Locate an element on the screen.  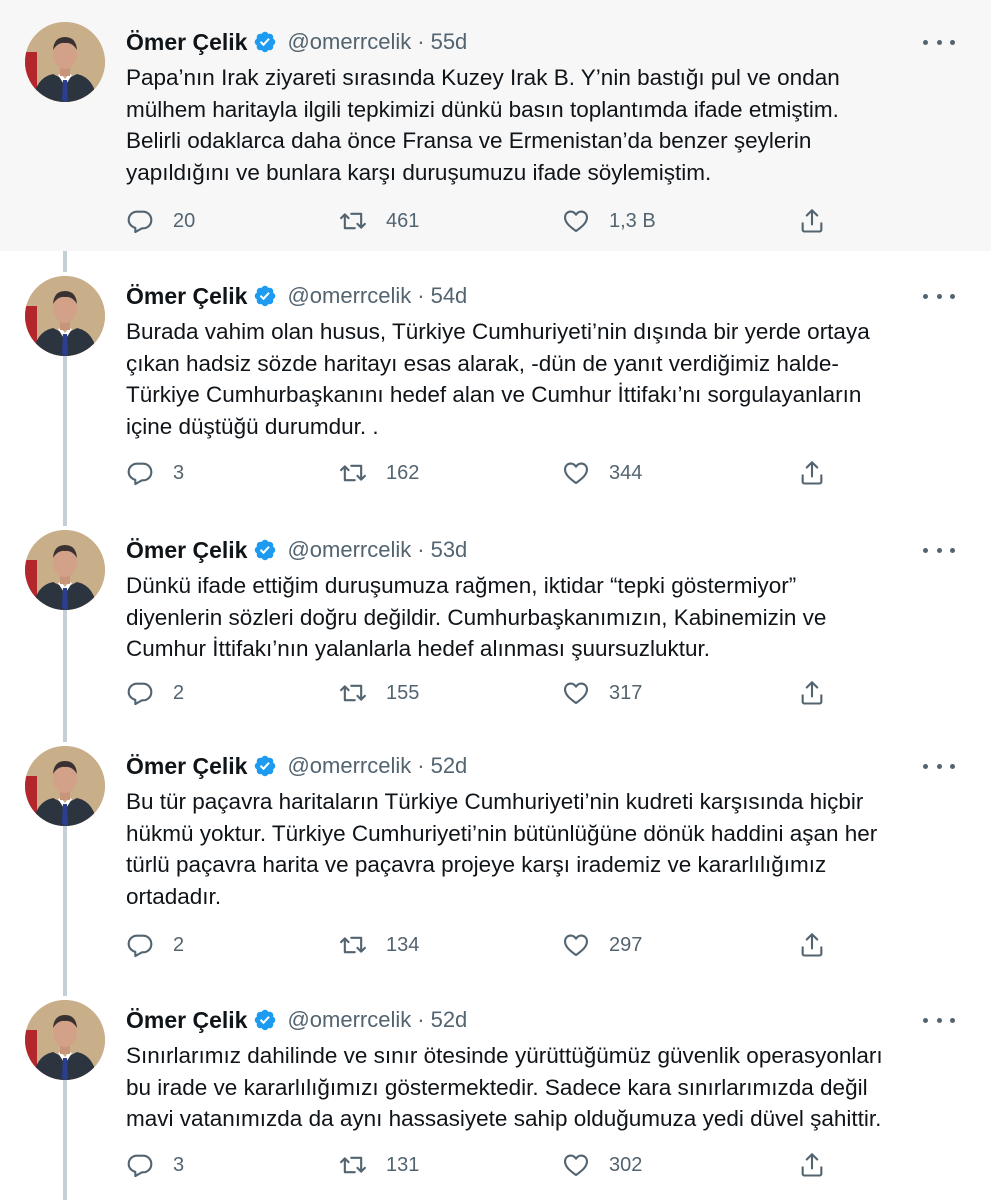
like-button: 302 is located at coordinates (602, 1165).